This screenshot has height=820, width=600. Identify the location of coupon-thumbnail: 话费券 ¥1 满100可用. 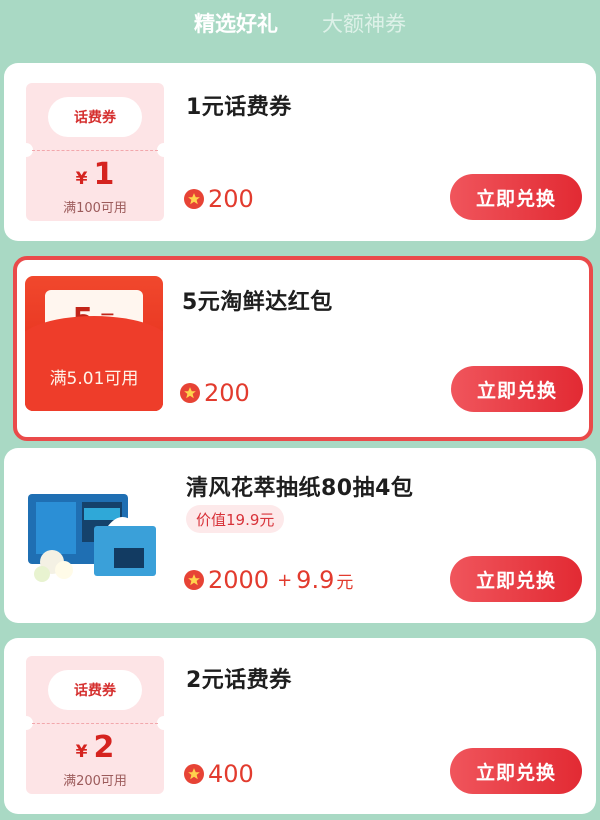
(95, 152).